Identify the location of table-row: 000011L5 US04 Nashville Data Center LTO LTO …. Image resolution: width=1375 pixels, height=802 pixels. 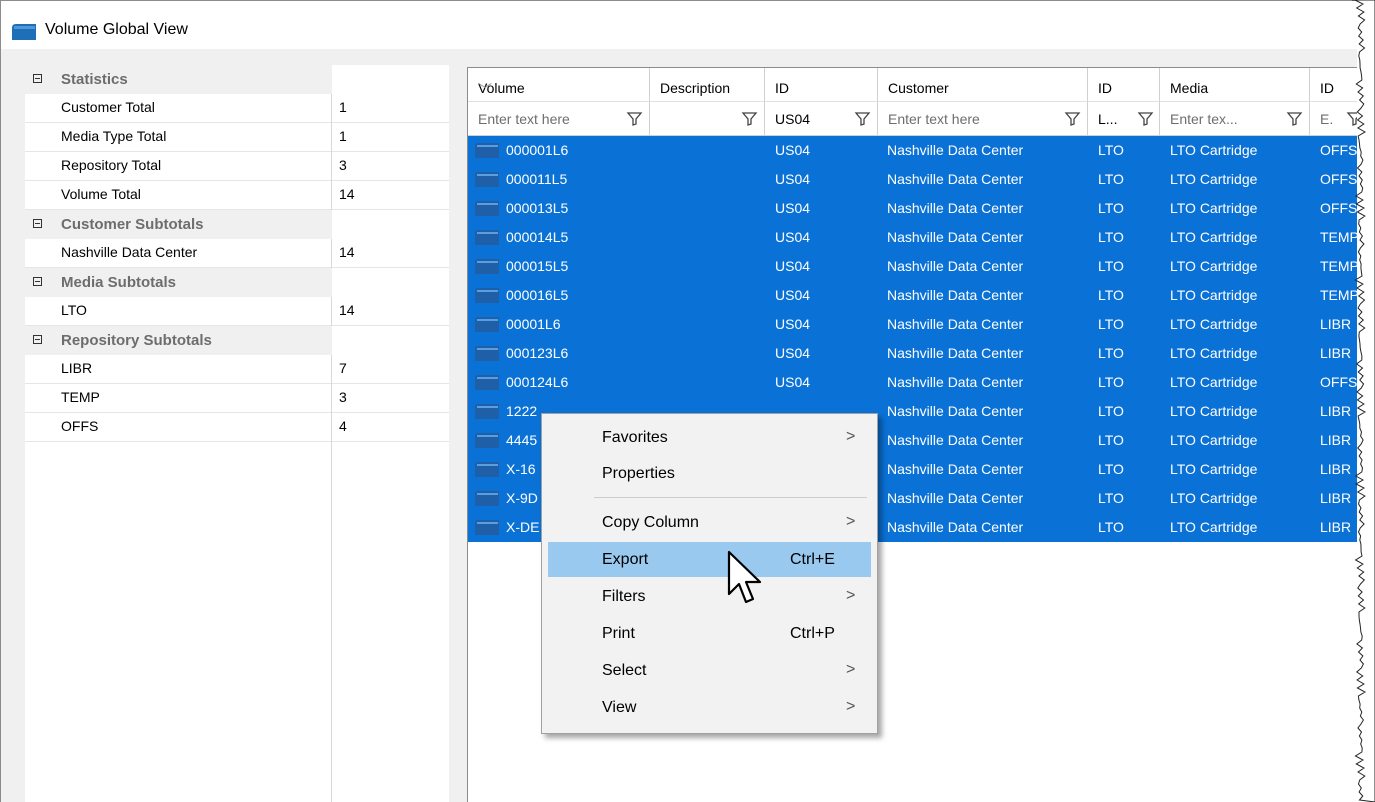
(912, 179).